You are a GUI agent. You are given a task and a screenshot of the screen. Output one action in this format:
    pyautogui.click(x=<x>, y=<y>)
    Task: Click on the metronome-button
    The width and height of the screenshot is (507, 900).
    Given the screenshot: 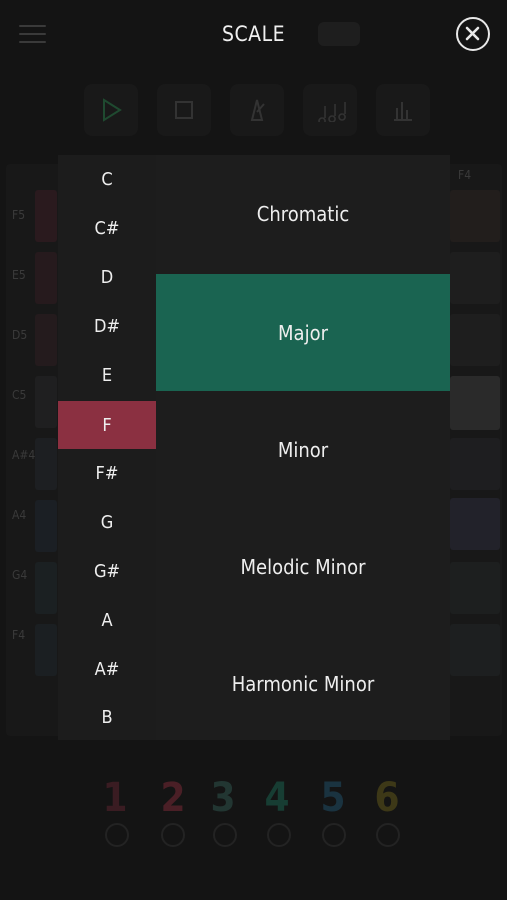 What is the action you would take?
    pyautogui.click(x=257, y=110)
    